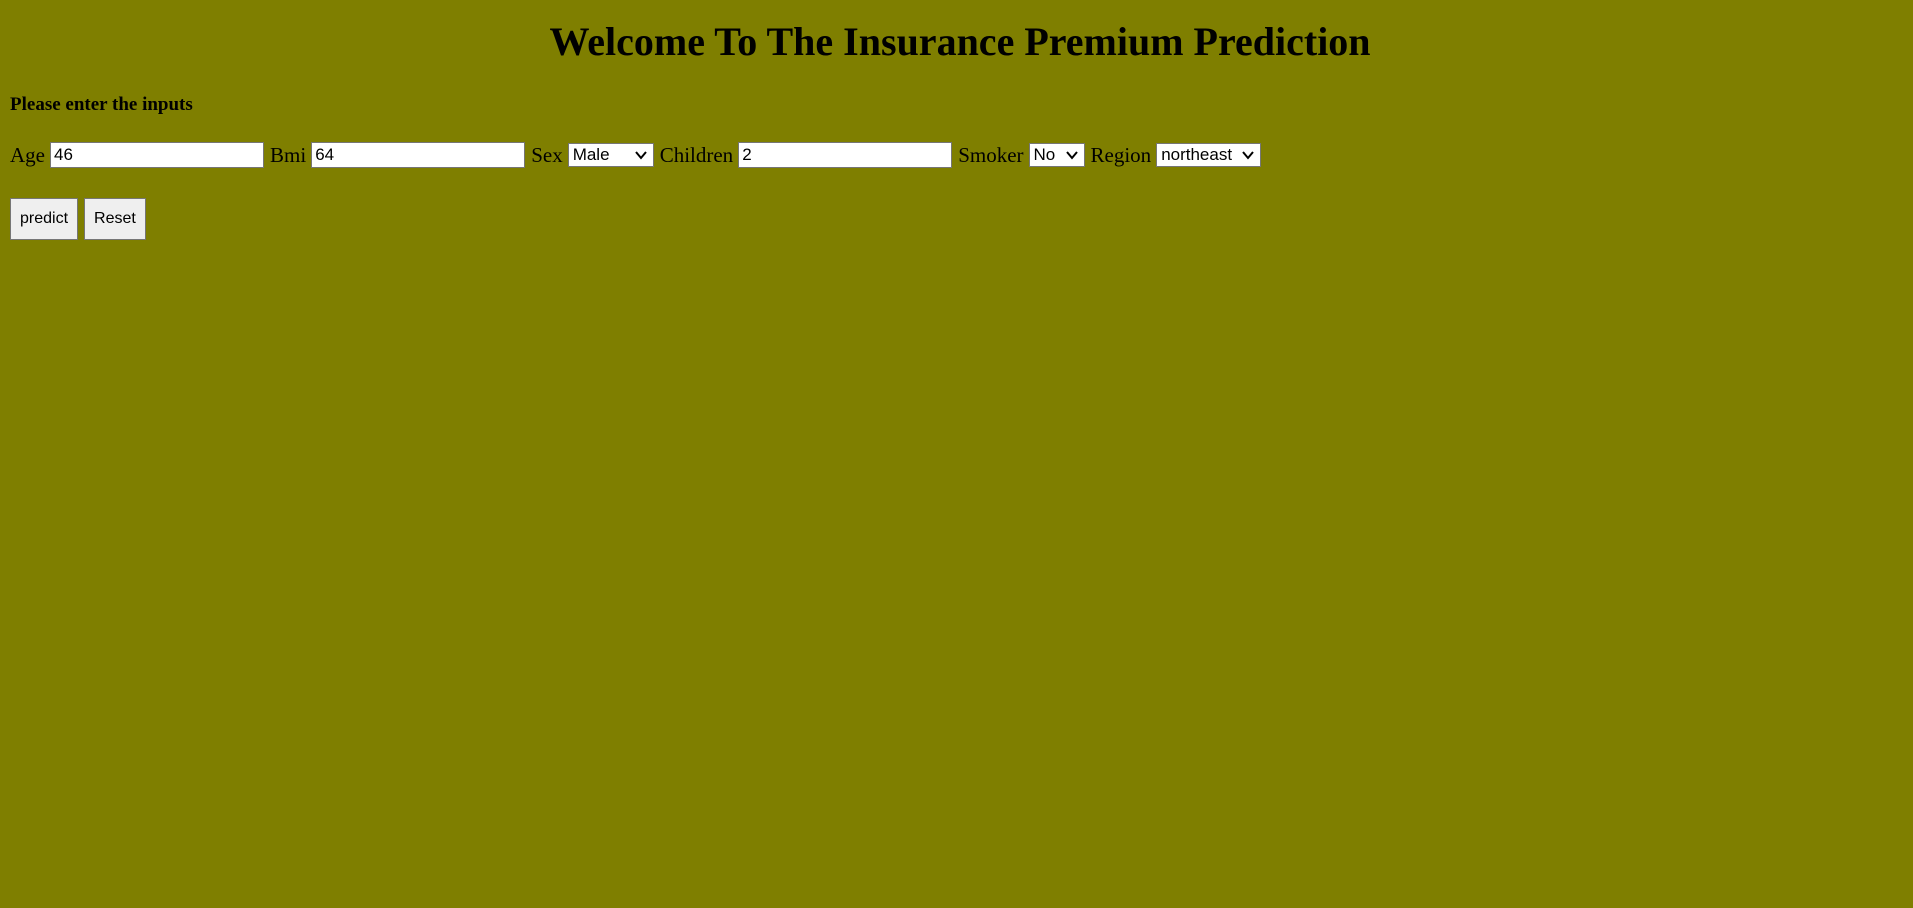  Describe the element at coordinates (1044, 154) in the screenshot. I see `smoker-selected-value: No` at that location.